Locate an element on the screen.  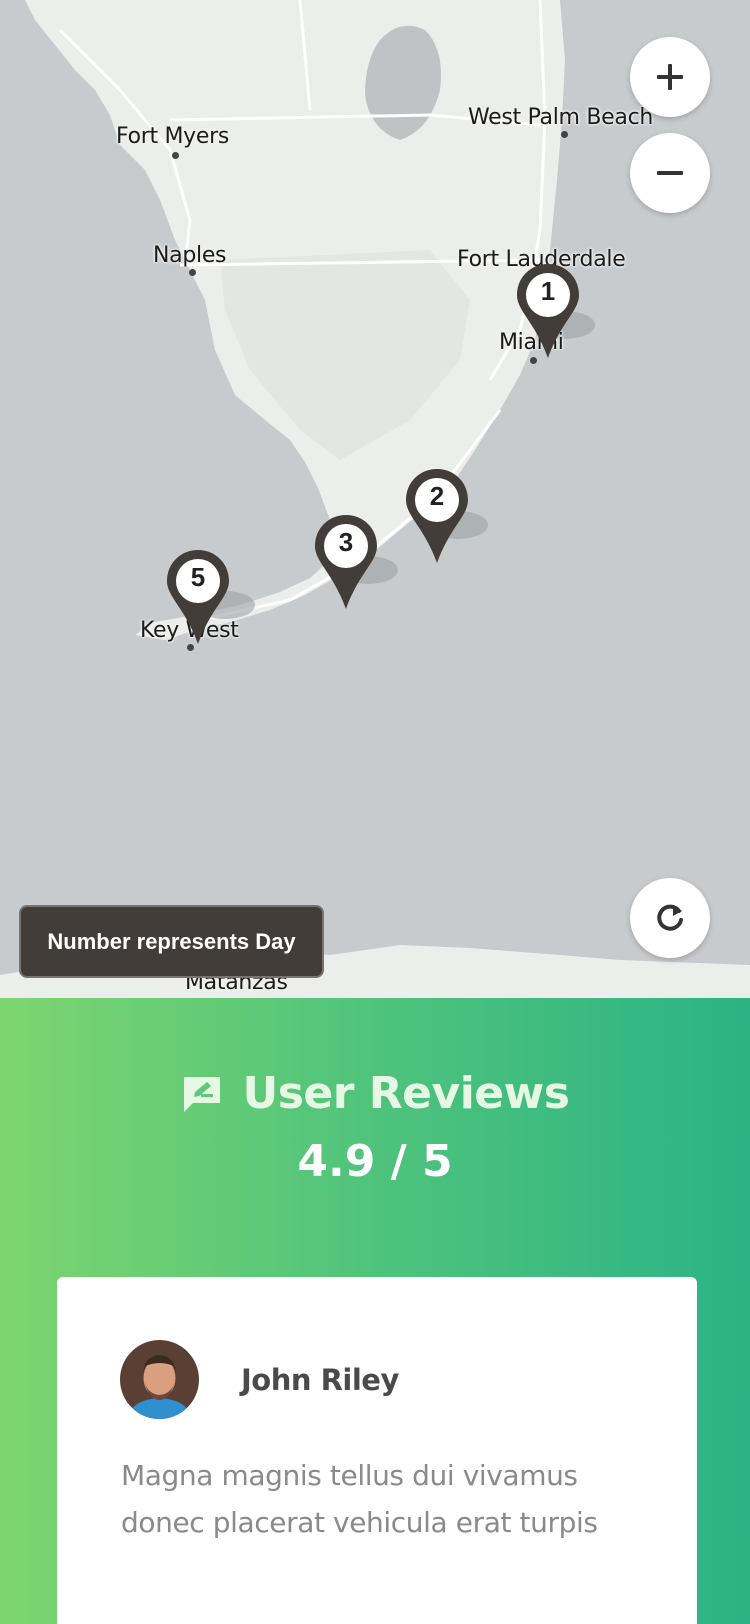
city-label-fort-myers: Fort Myers is located at coordinates (173, 136).